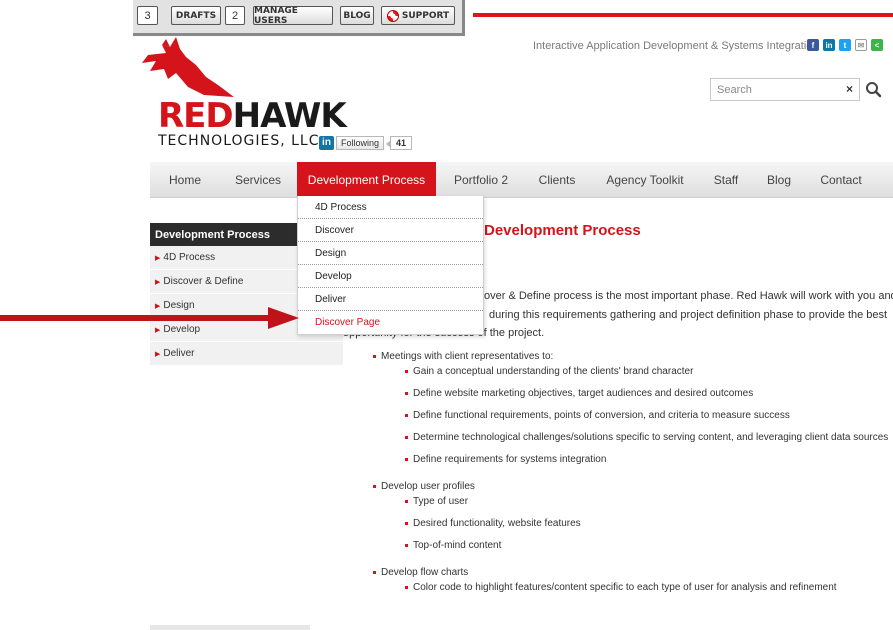  I want to click on drafts-count-badge: 2, so click(235, 15).